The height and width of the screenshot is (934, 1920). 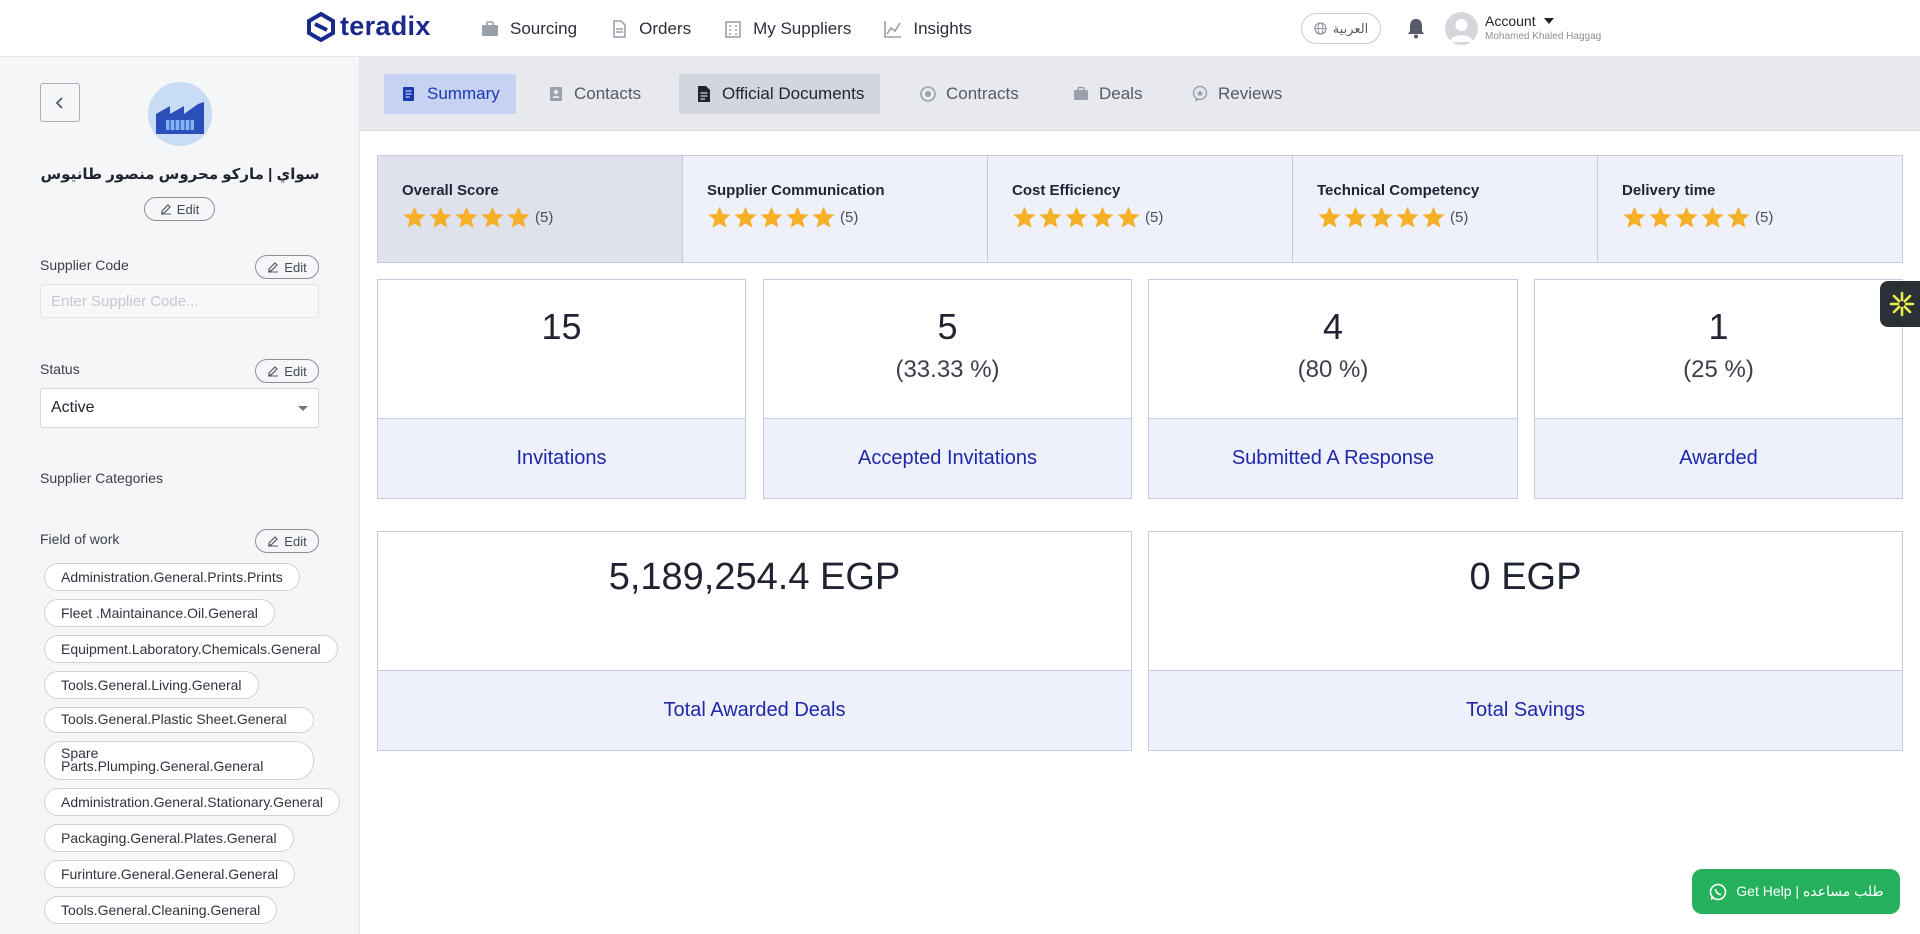 I want to click on status-label: Status, so click(x=60, y=369).